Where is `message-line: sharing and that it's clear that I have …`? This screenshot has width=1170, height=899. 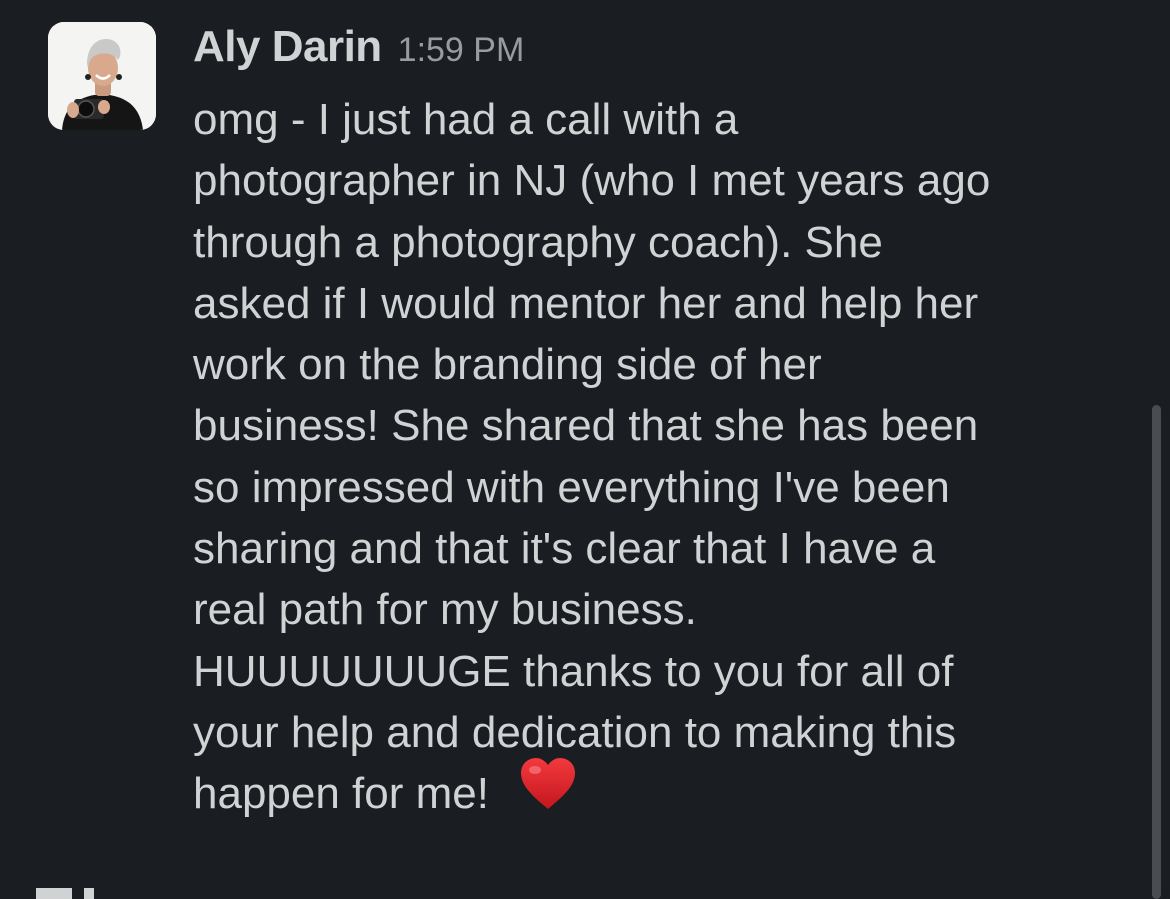
message-line: sharing and that it's clear that I have … is located at coordinates (564, 549).